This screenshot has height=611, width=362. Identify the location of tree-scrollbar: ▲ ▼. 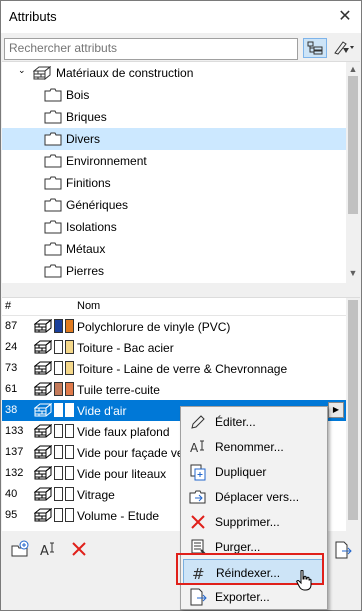
(353, 172).